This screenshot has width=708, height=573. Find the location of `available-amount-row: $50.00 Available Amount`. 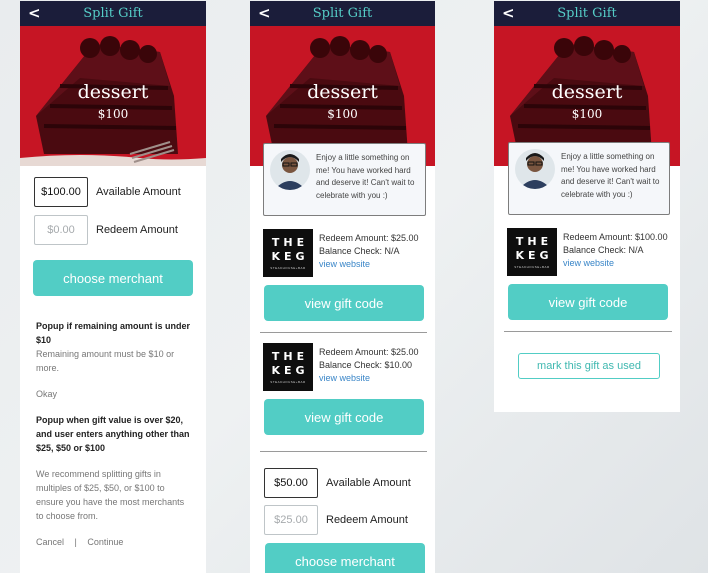

available-amount-row: $50.00 Available Amount is located at coordinates (337, 483).